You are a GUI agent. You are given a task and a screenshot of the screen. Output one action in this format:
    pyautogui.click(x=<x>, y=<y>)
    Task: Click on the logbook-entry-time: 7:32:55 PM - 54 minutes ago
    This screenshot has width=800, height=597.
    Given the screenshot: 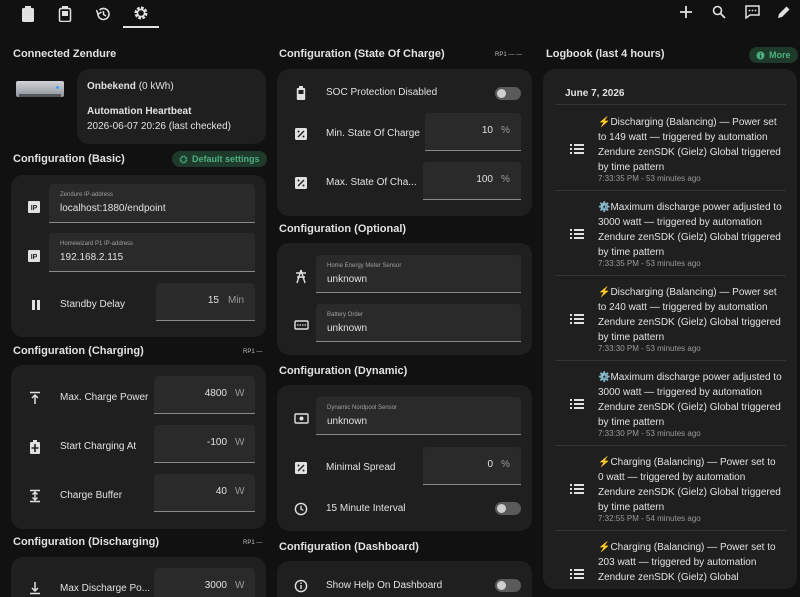 What is the action you would take?
    pyautogui.click(x=649, y=518)
    